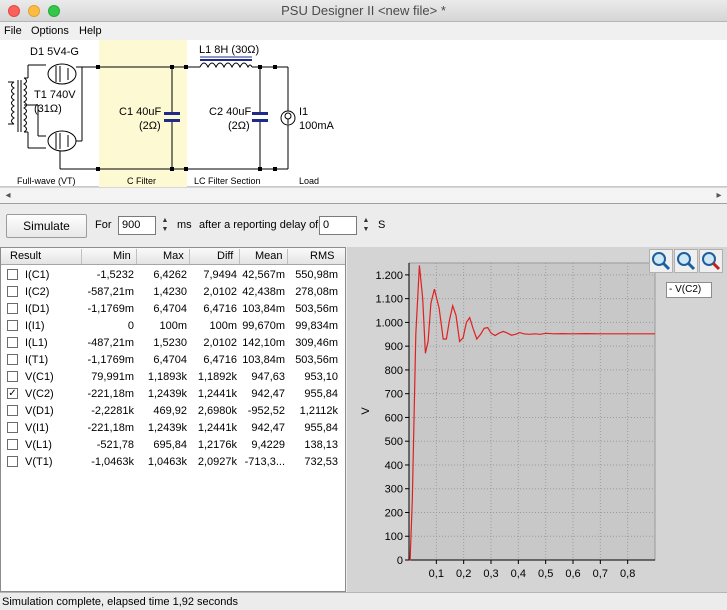 This screenshot has height=610, width=727. What do you see at coordinates (115, 275) in the screenshot?
I see `result-min: -1,5232` at bounding box center [115, 275].